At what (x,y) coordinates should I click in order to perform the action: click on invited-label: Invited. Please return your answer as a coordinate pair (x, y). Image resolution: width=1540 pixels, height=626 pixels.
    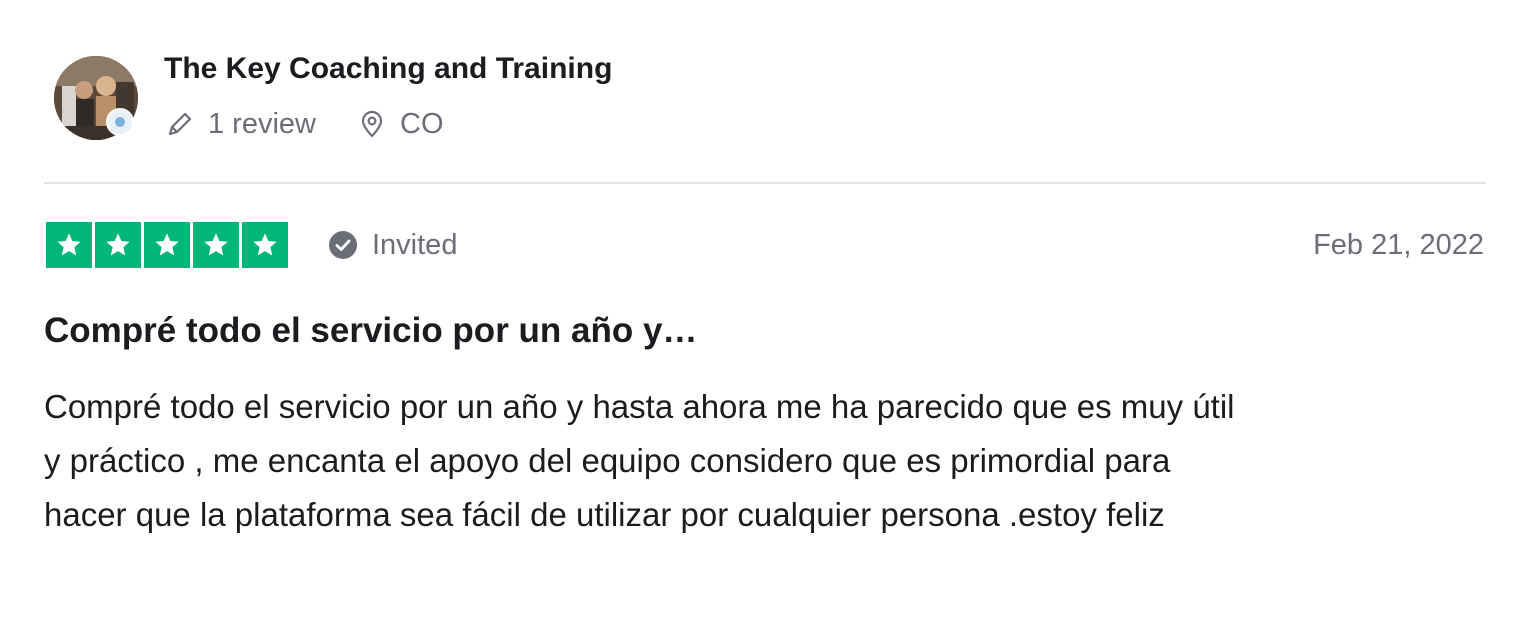
    Looking at the image, I should click on (415, 244).